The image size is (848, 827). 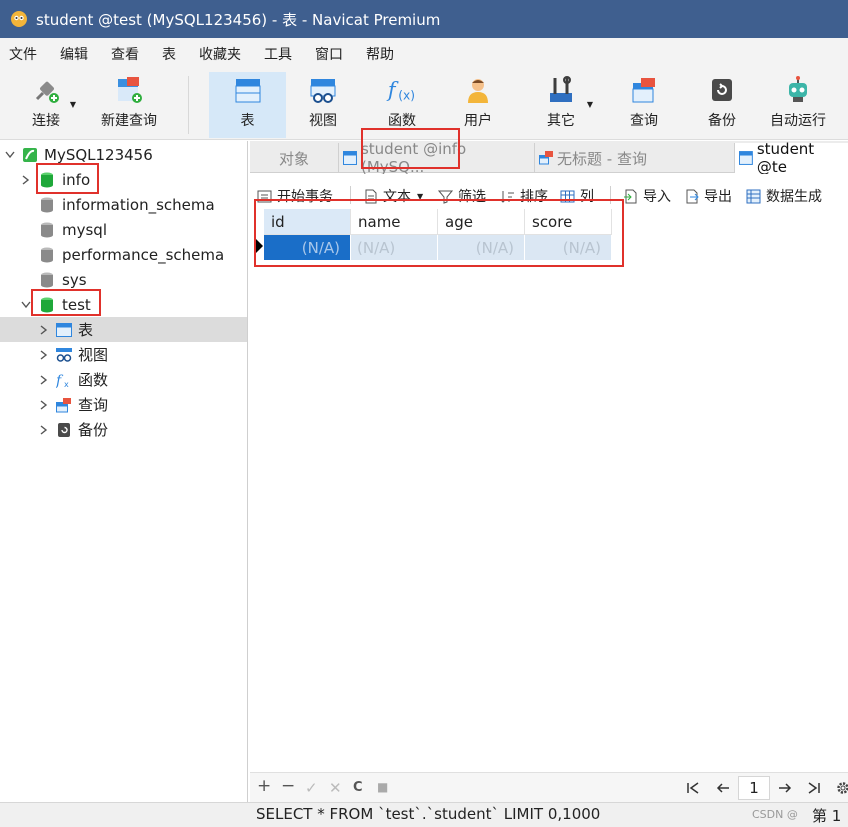 What do you see at coordinates (842, 788) in the screenshot?
I see `settings-gear-icon` at bounding box center [842, 788].